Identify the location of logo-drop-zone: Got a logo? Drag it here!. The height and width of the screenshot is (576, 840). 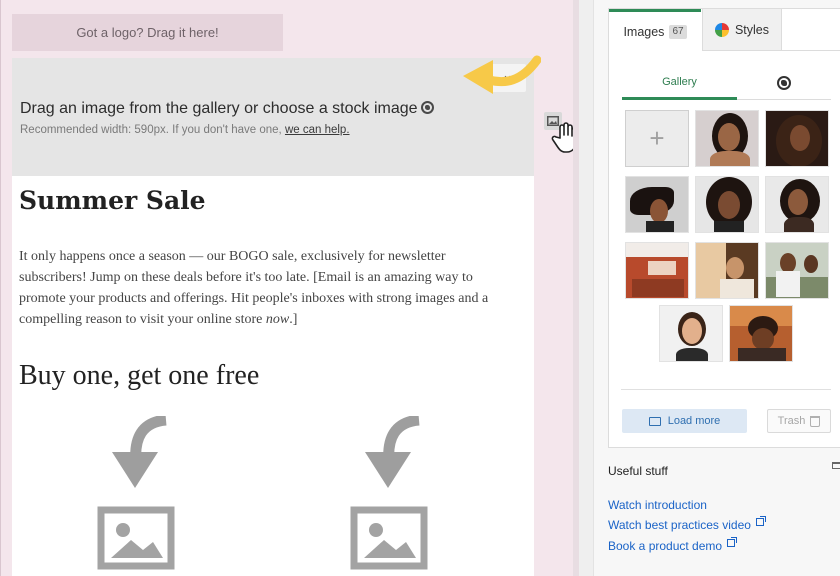
(147, 32).